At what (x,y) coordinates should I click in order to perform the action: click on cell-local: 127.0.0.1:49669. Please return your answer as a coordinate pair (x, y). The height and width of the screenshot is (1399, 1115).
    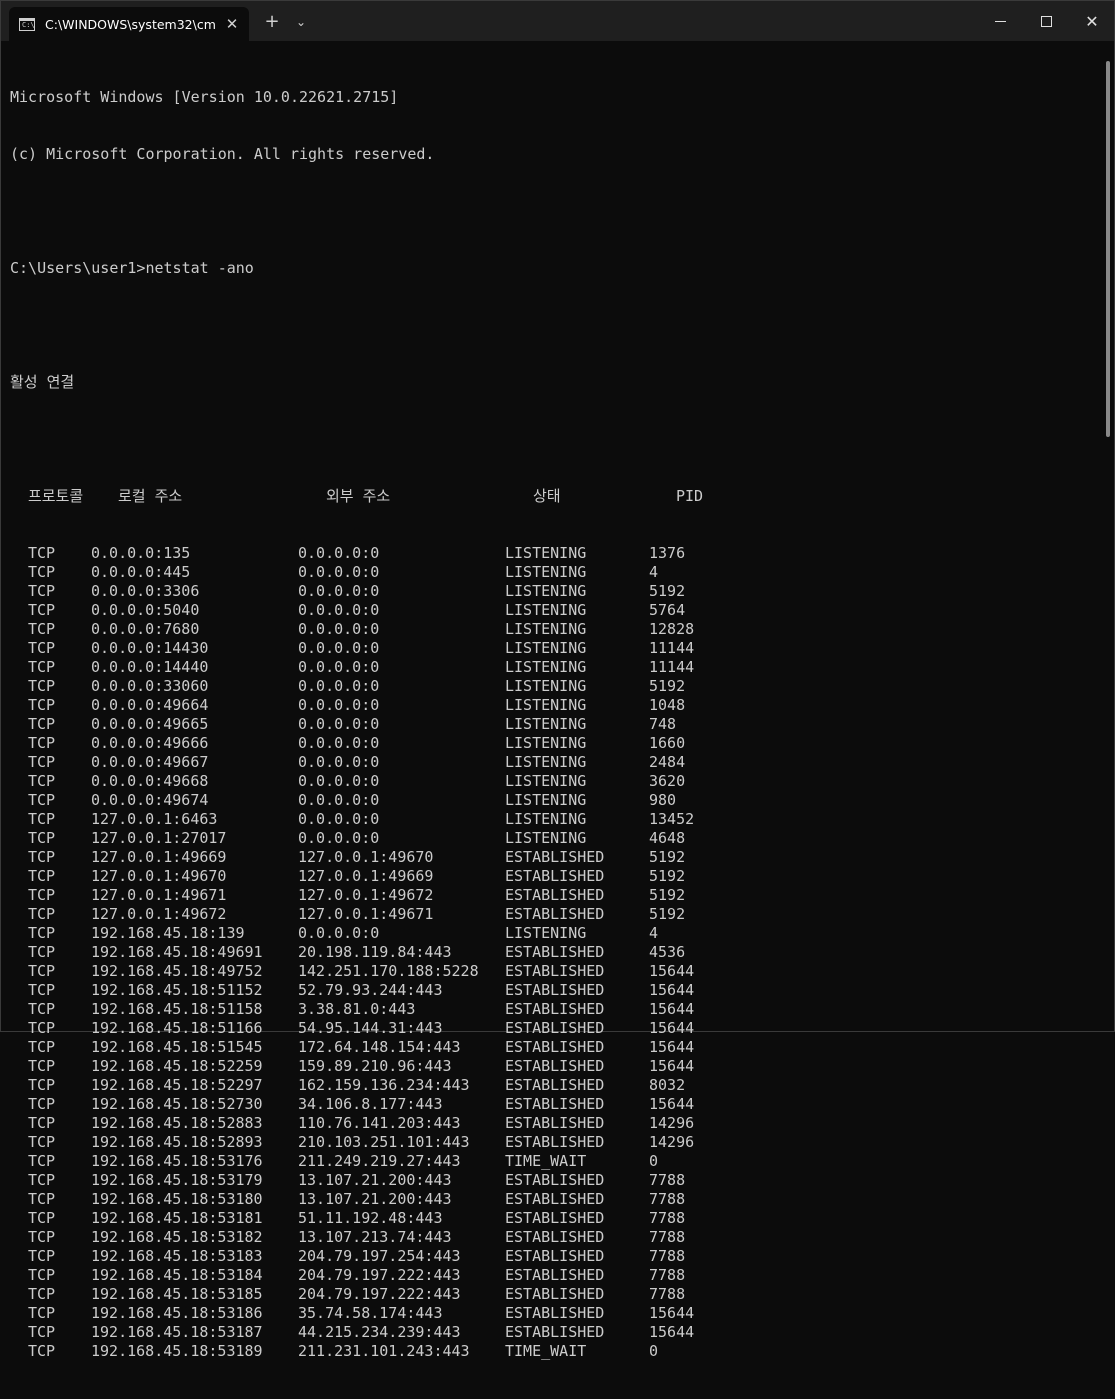
    Looking at the image, I should click on (159, 857).